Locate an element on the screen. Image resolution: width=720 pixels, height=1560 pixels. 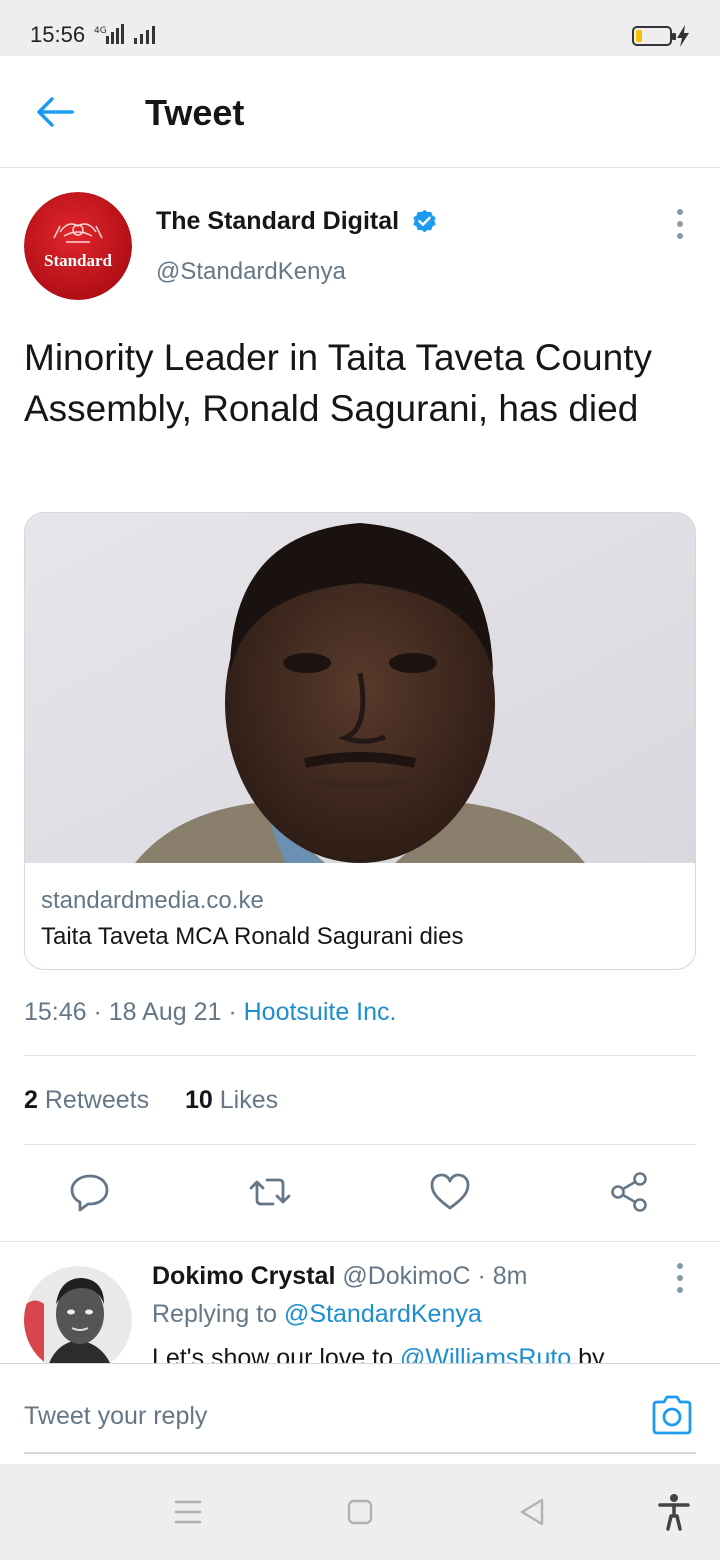
camera-icon is located at coordinates (672, 1415).